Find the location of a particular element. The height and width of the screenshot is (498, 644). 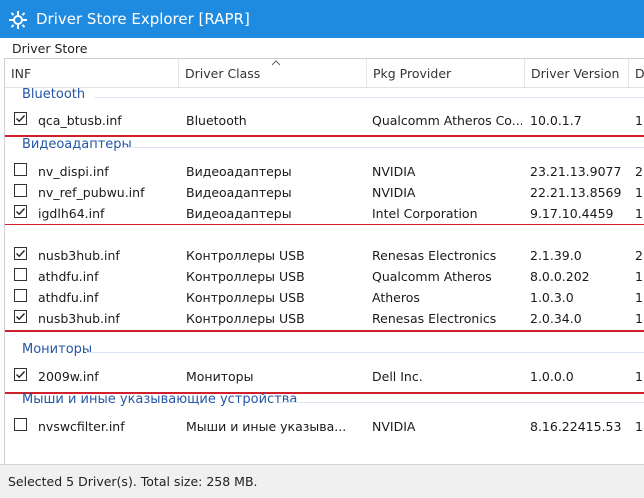

inf-cell: qca_btusb.inf is located at coordinates (80, 120).